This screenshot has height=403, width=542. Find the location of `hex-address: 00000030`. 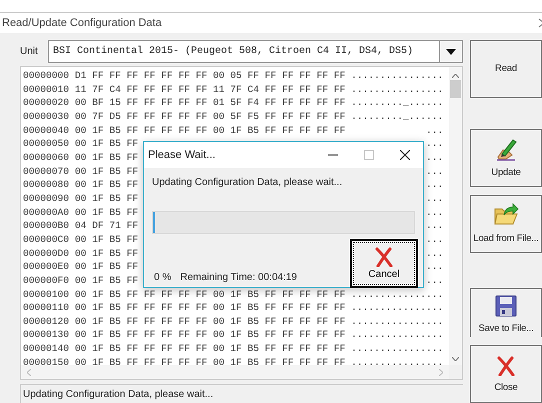

hex-address: 00000030 is located at coordinates (46, 117).